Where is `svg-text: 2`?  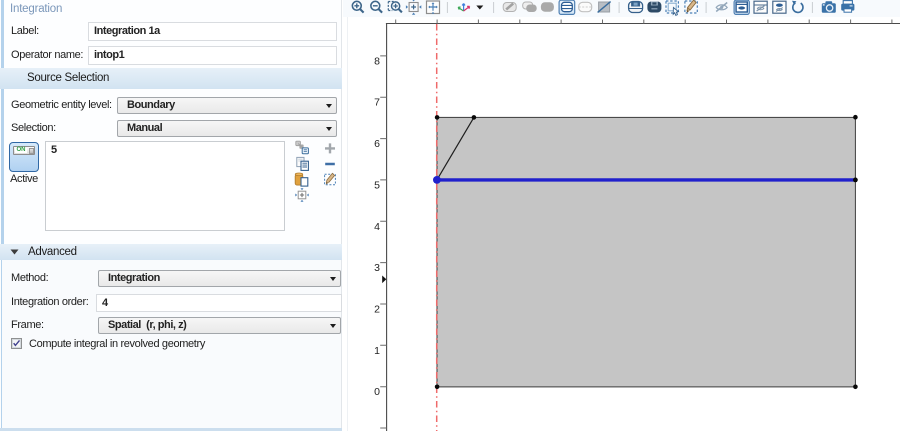 svg-text: 2 is located at coordinates (377, 310).